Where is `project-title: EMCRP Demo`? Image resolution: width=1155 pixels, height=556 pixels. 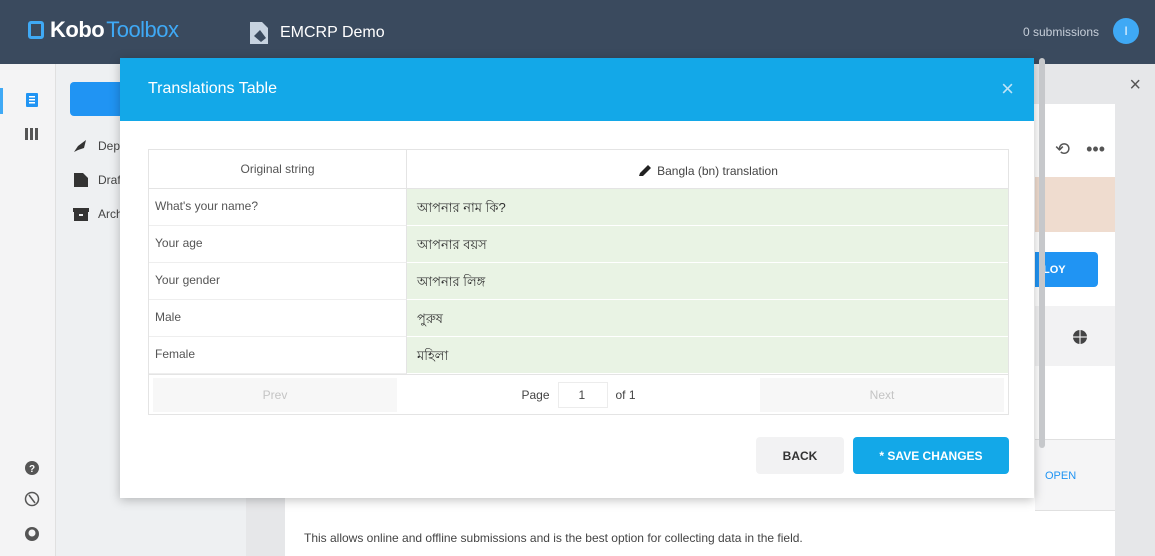
project-title: EMCRP Demo is located at coordinates (332, 32).